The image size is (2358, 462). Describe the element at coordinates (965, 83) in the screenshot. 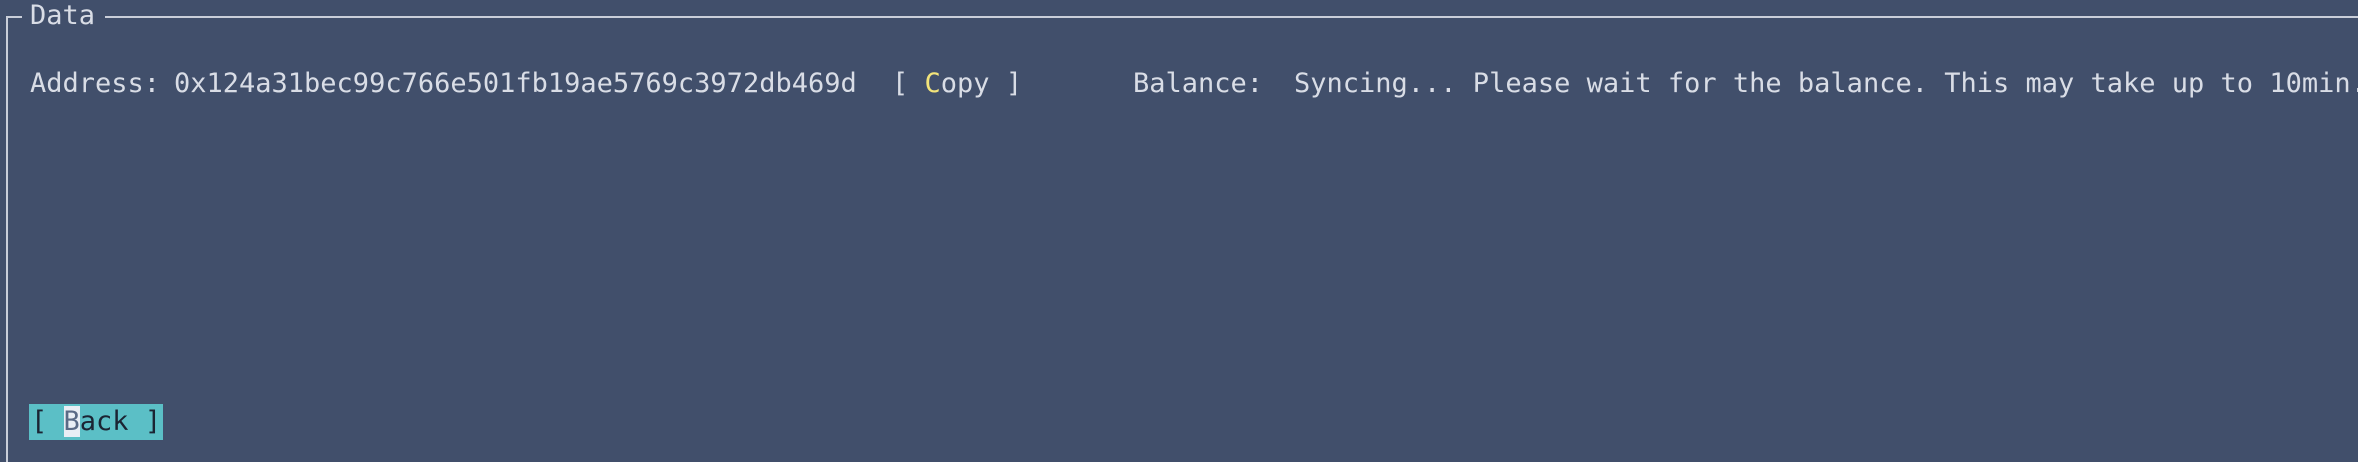

I see `copy-button-label: opy` at that location.